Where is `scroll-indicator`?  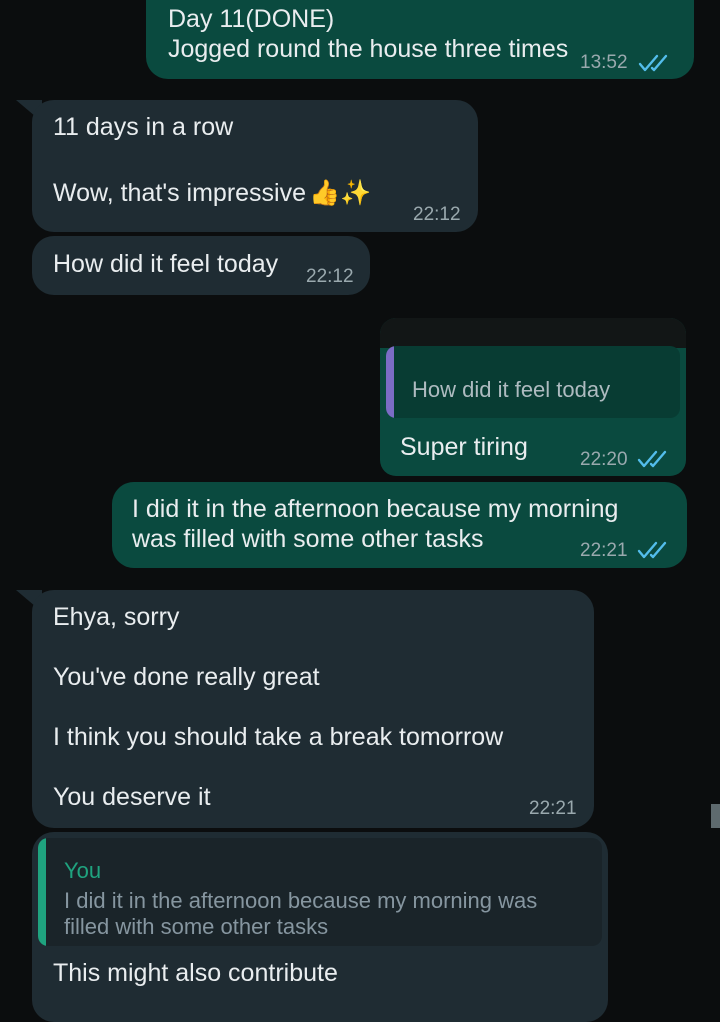 scroll-indicator is located at coordinates (715, 816).